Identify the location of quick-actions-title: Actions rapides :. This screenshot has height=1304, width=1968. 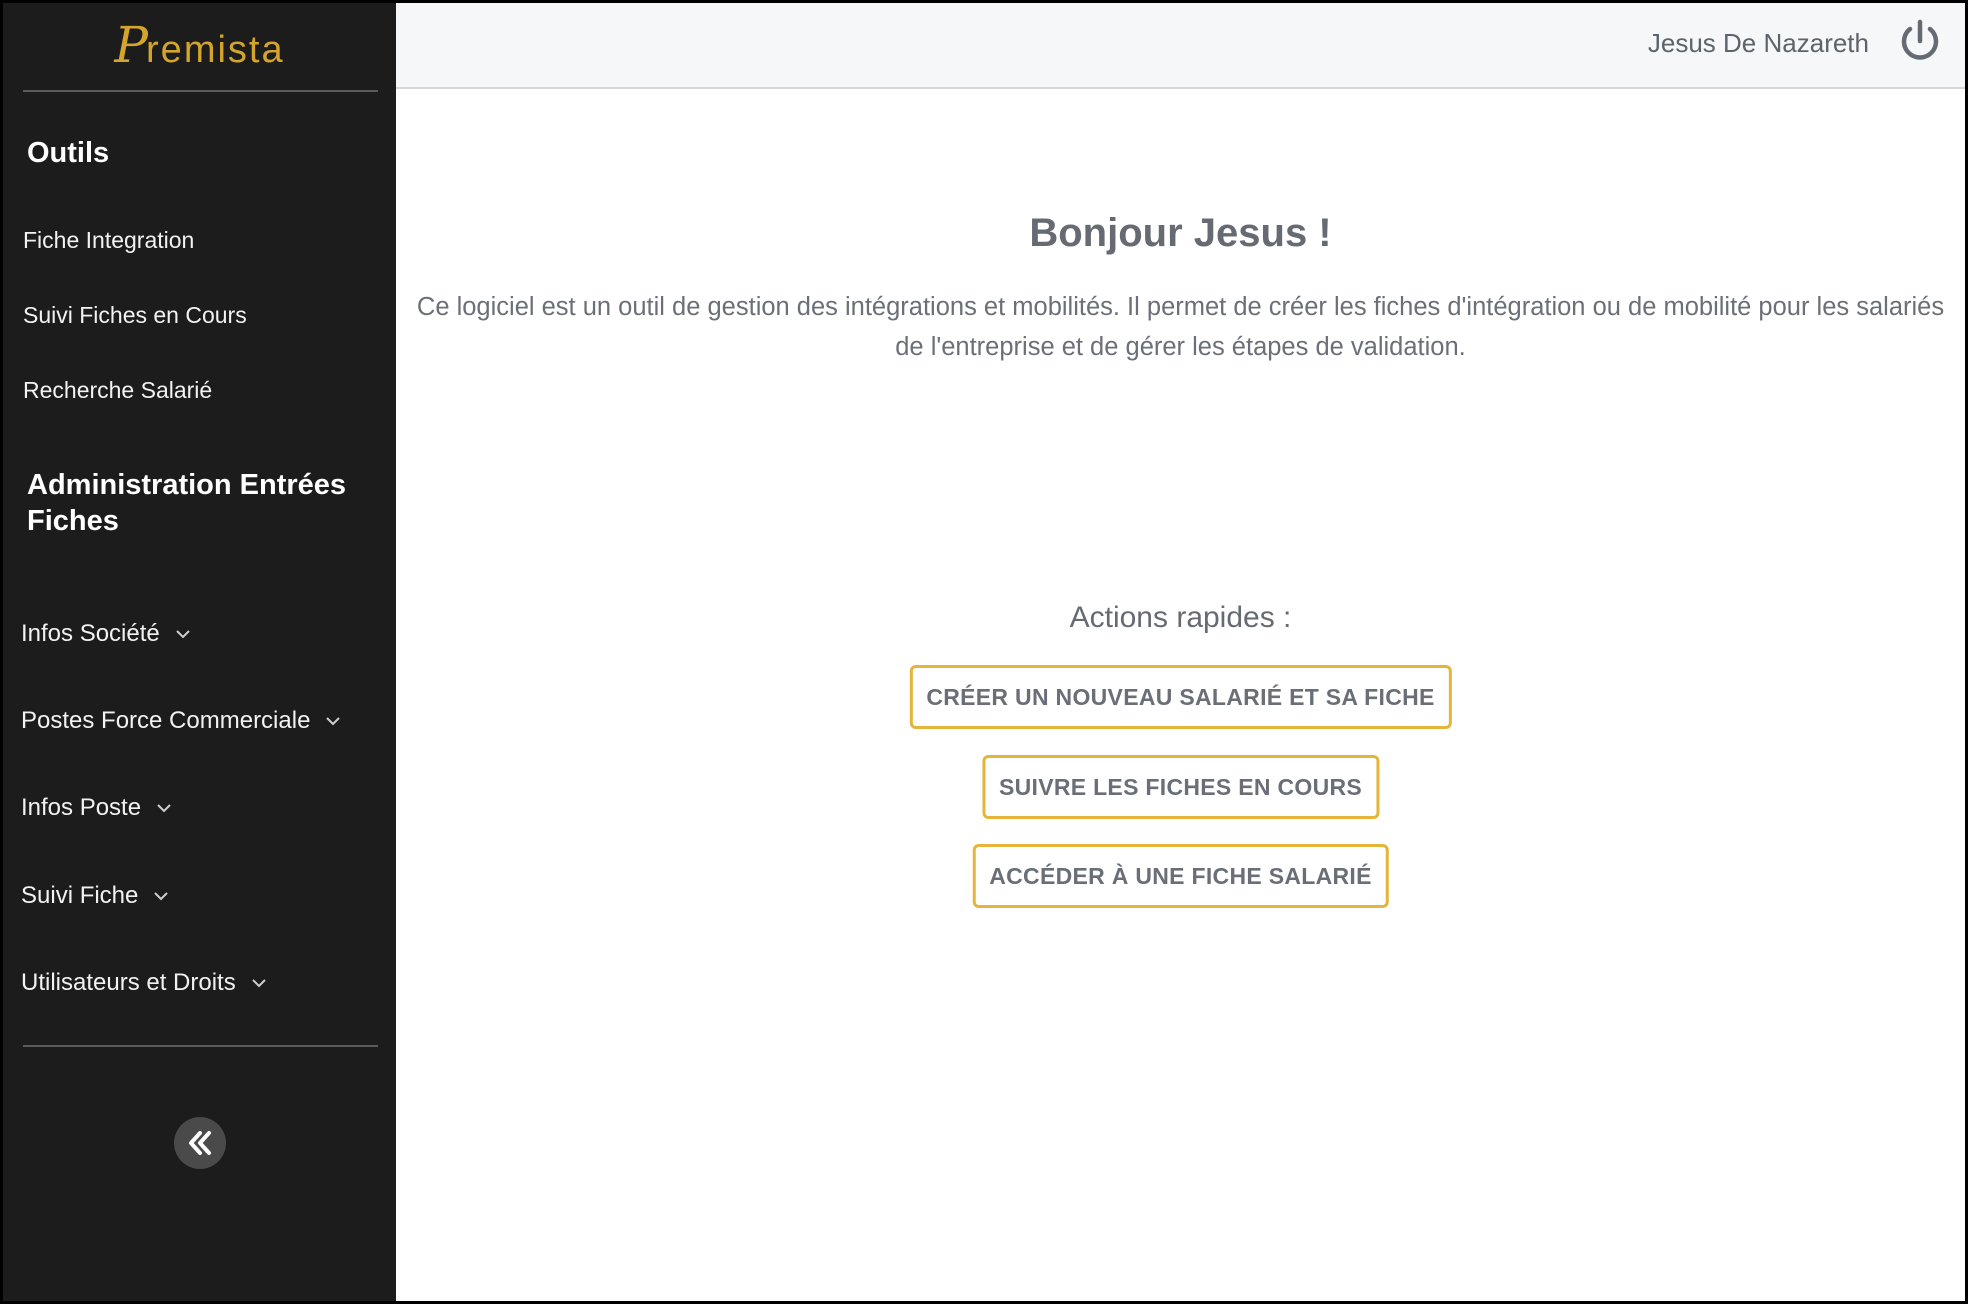
(1180, 617).